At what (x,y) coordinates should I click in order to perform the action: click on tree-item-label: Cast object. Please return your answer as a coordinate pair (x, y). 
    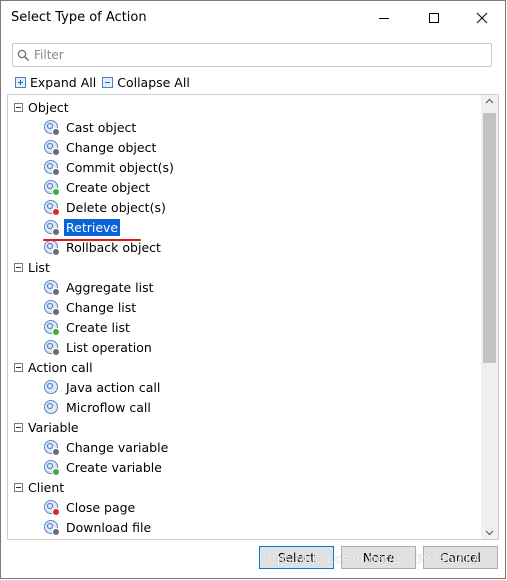
    Looking at the image, I should click on (101, 127).